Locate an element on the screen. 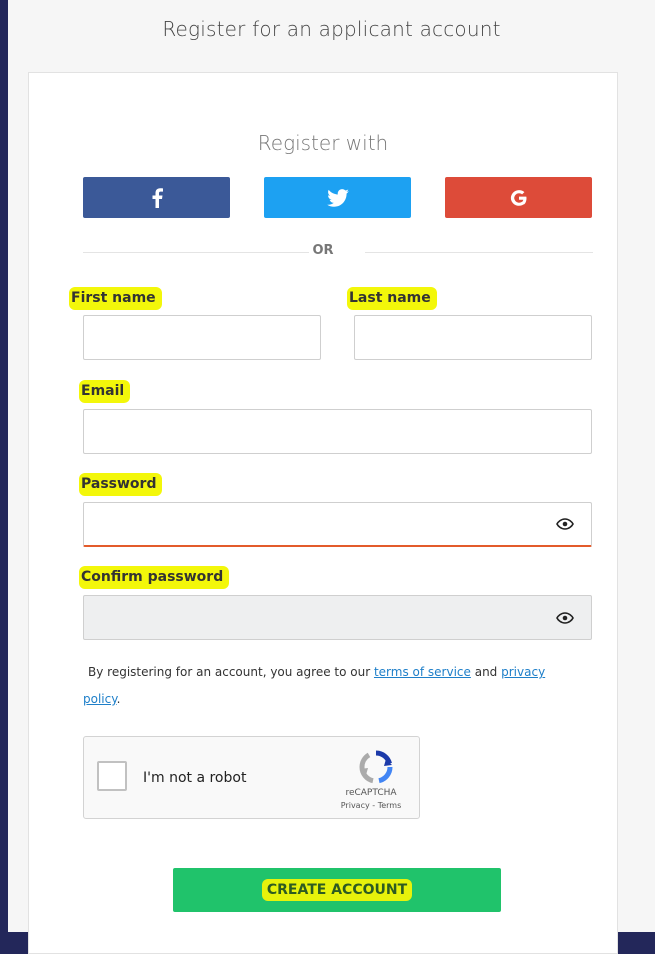 The image size is (655, 954). recaptcha-label: I'm not a robot is located at coordinates (195, 778).